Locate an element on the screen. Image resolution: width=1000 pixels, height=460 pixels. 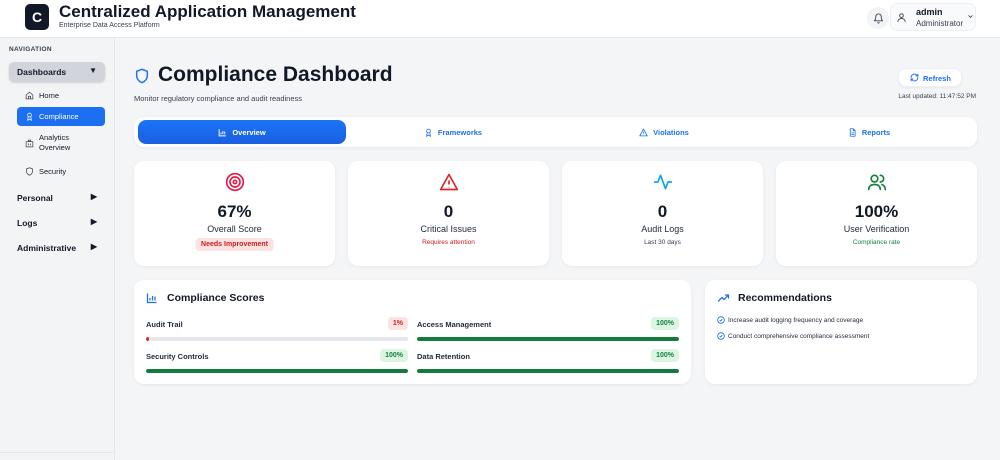
nav-group-label: Personal is located at coordinates (35, 198).